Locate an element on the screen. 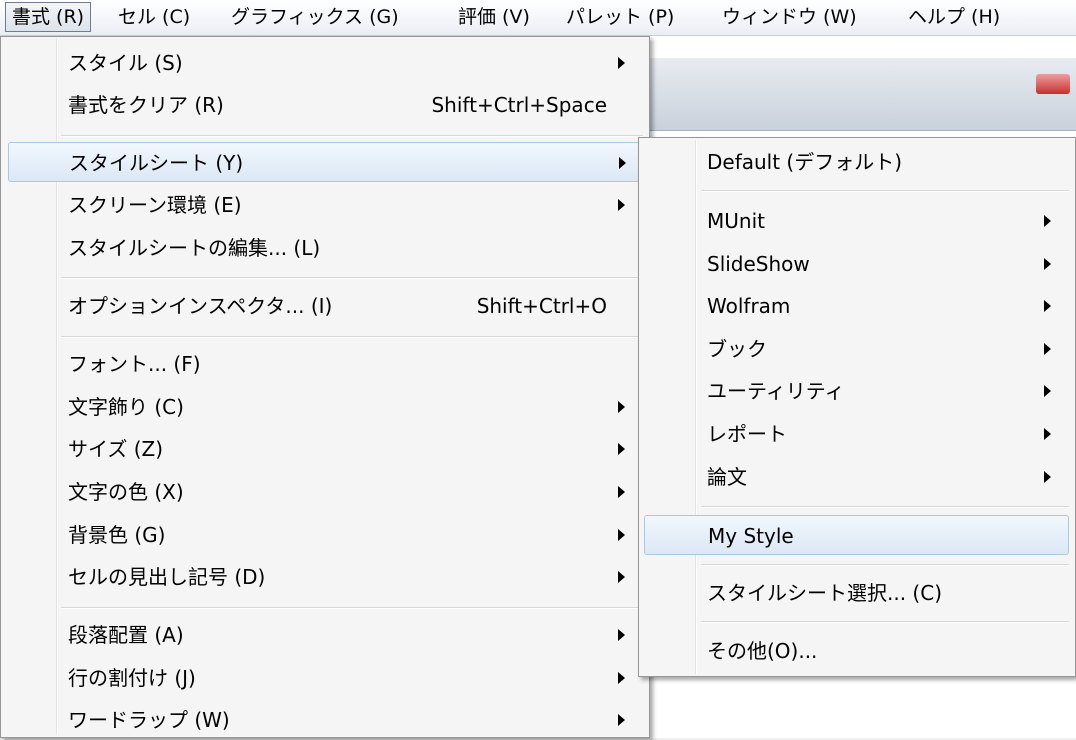 This screenshot has height=740, width=1076. menu-item-cell-dingbat: セルの見出し記号 (D) is located at coordinates (325, 577).